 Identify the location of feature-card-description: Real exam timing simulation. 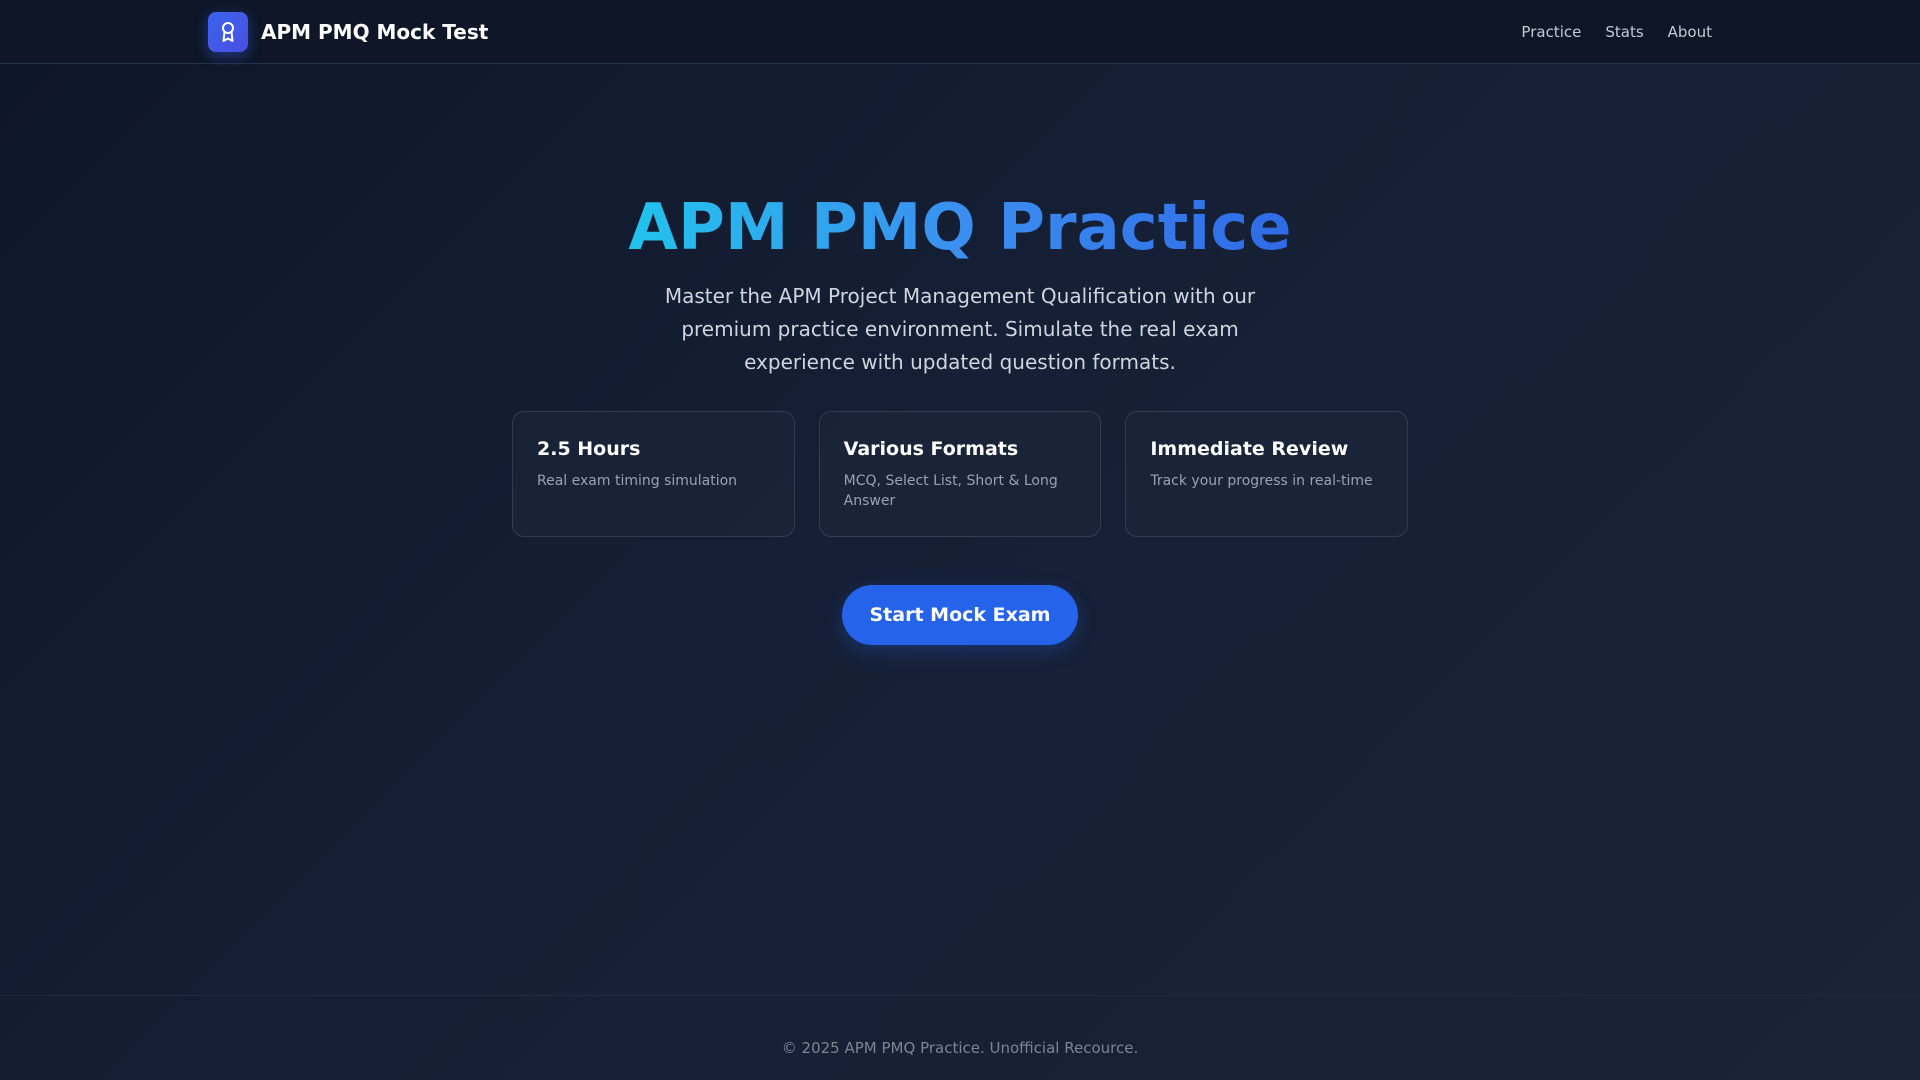
(637, 481).